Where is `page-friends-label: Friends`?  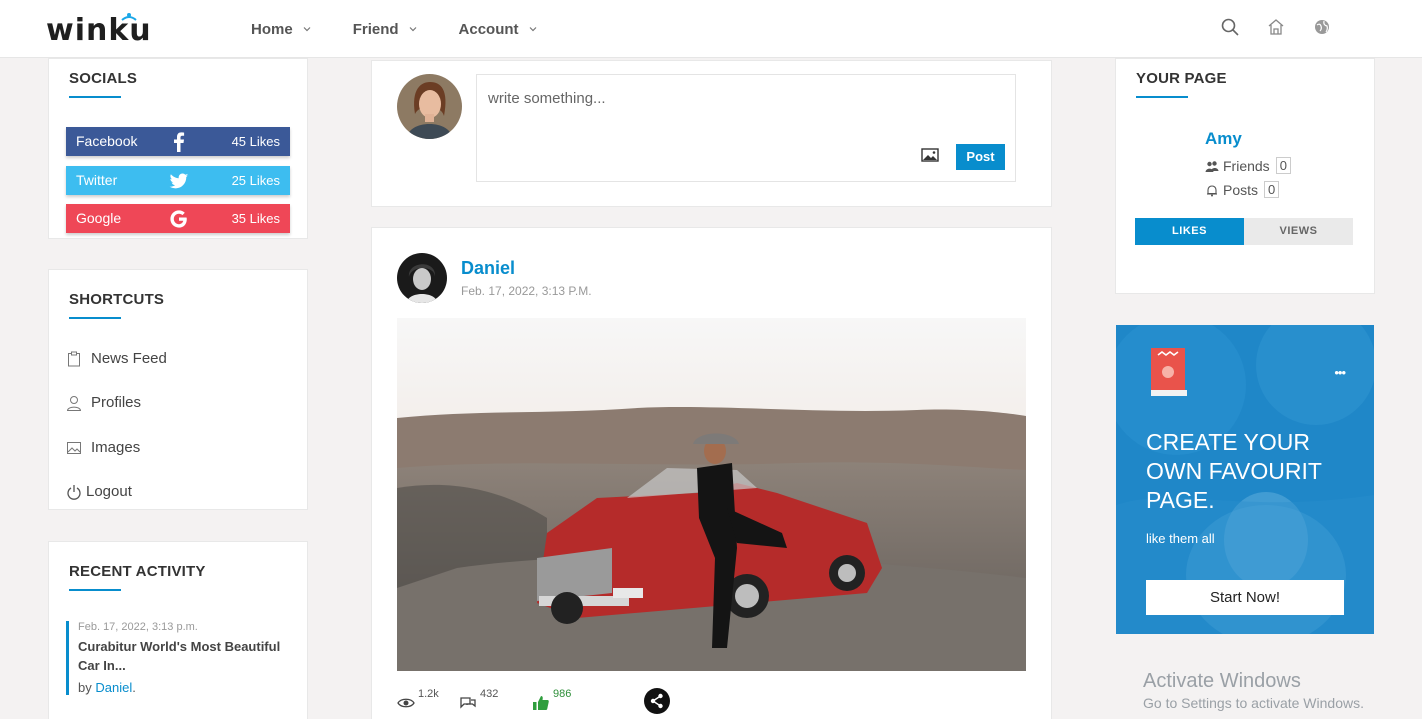
page-friends-label: Friends is located at coordinates (1246, 165).